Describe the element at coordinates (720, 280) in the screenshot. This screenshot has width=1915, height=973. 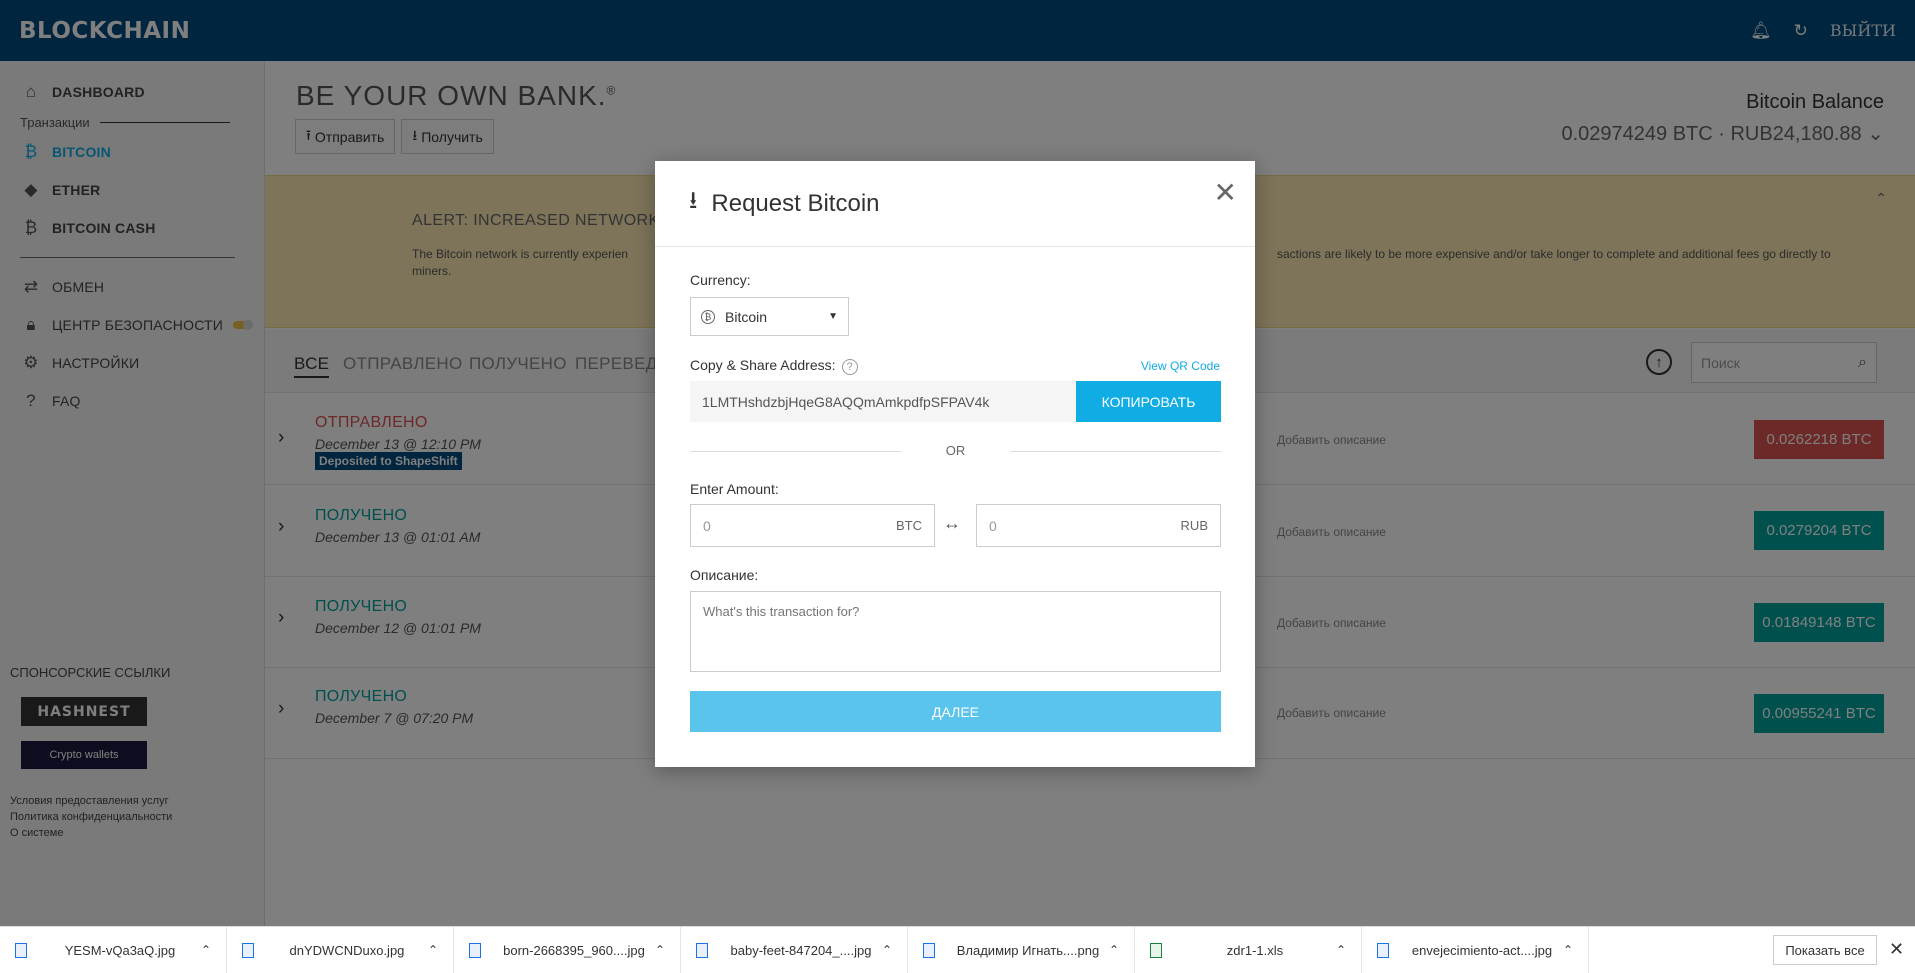
I see `currency-label: Currency:` at that location.